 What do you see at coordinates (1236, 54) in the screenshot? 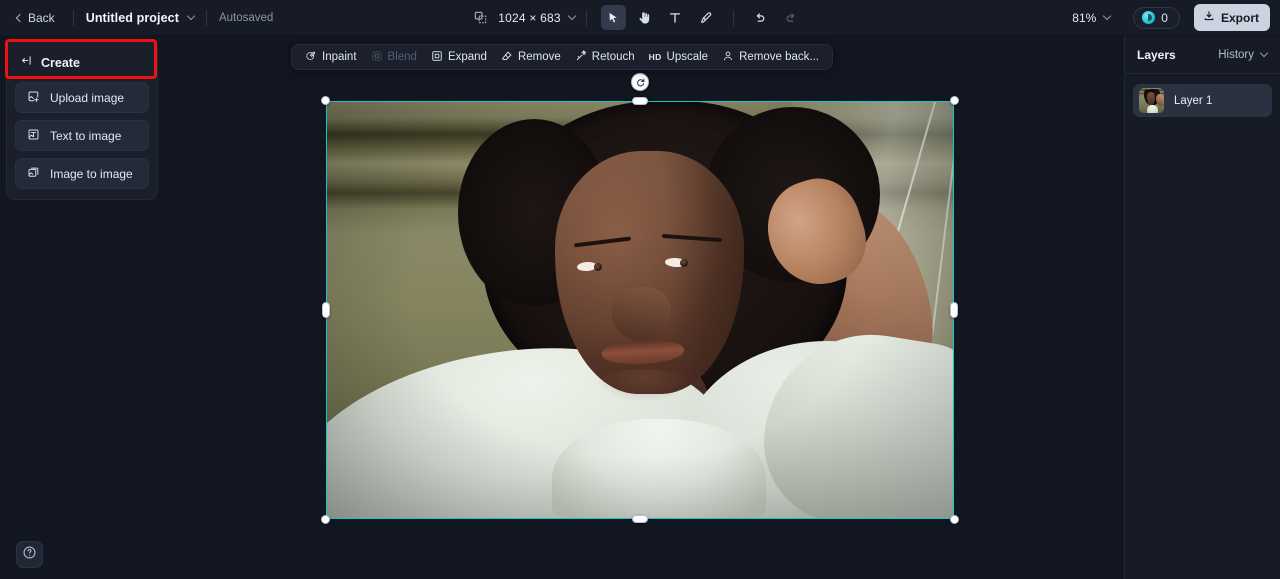
I see `history-label: History` at bounding box center [1236, 54].